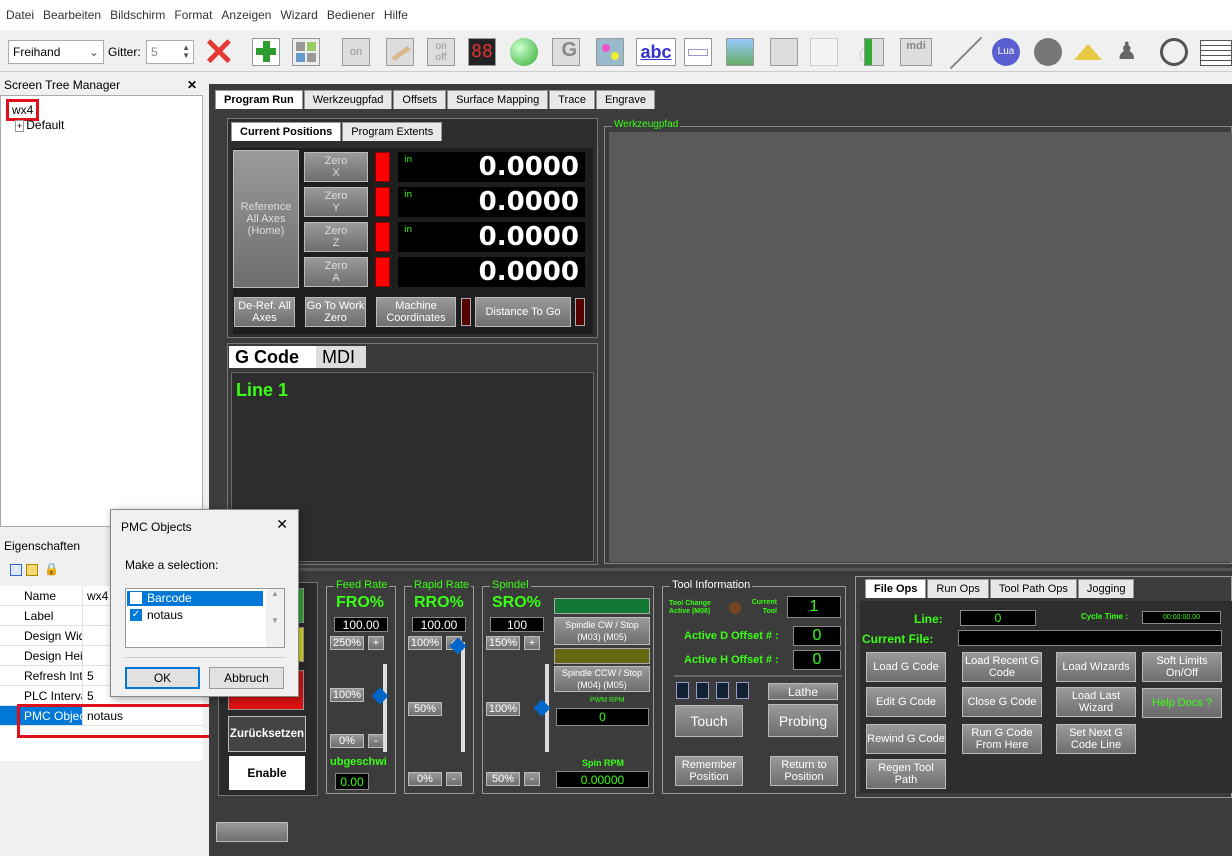  Describe the element at coordinates (336, 167) in the screenshot. I see `zero-x-button: Zero X` at that location.